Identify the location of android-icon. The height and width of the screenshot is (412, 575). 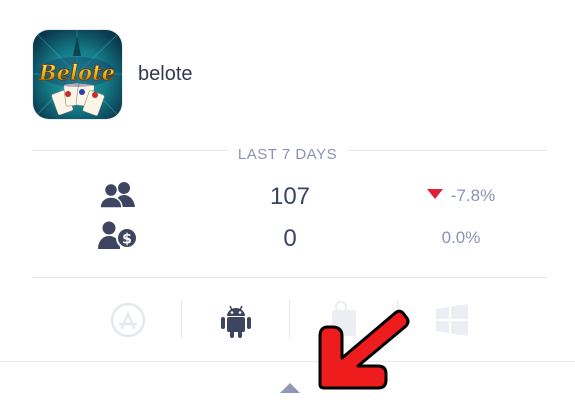
(236, 320).